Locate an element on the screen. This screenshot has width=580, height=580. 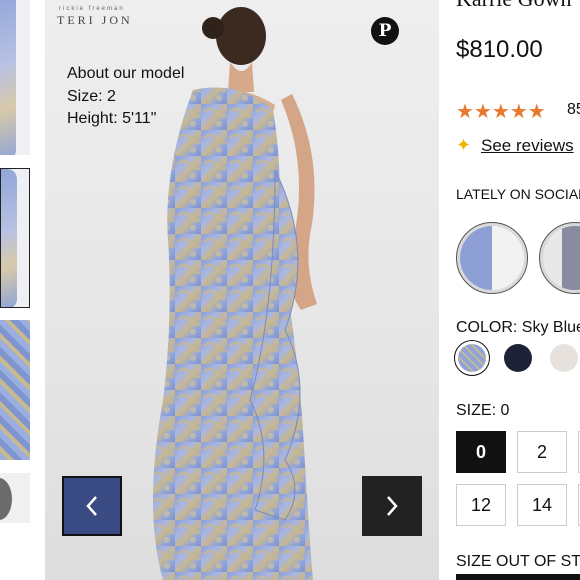
pinterest-icon: P is located at coordinates (385, 31).